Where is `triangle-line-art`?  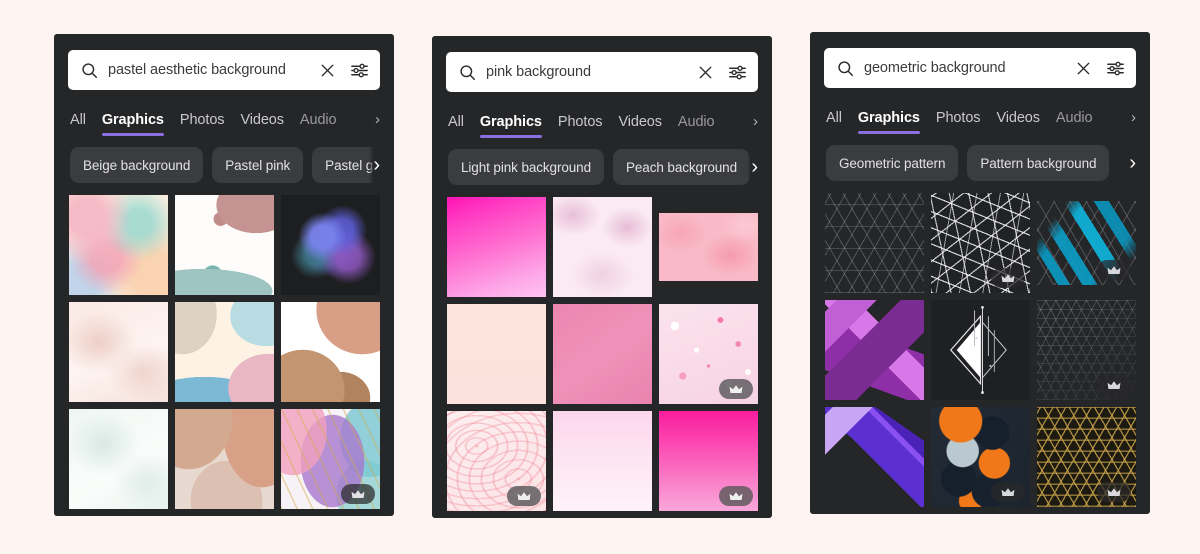 triangle-line-art is located at coordinates (978, 350).